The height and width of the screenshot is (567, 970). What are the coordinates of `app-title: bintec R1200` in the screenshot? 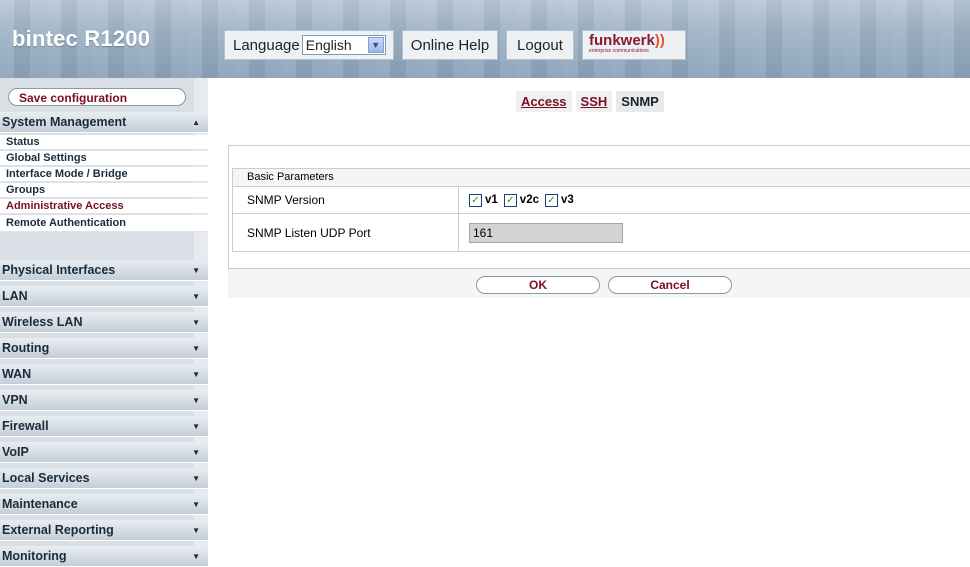 It's located at (81, 38).